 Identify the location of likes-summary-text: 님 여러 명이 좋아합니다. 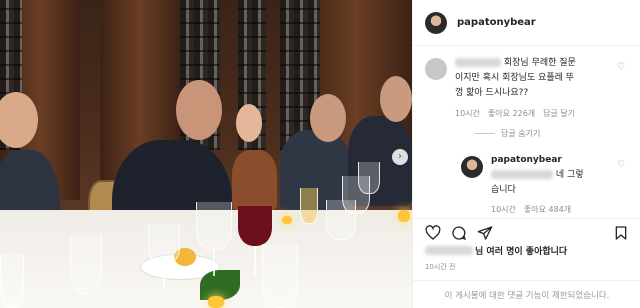
(521, 252).